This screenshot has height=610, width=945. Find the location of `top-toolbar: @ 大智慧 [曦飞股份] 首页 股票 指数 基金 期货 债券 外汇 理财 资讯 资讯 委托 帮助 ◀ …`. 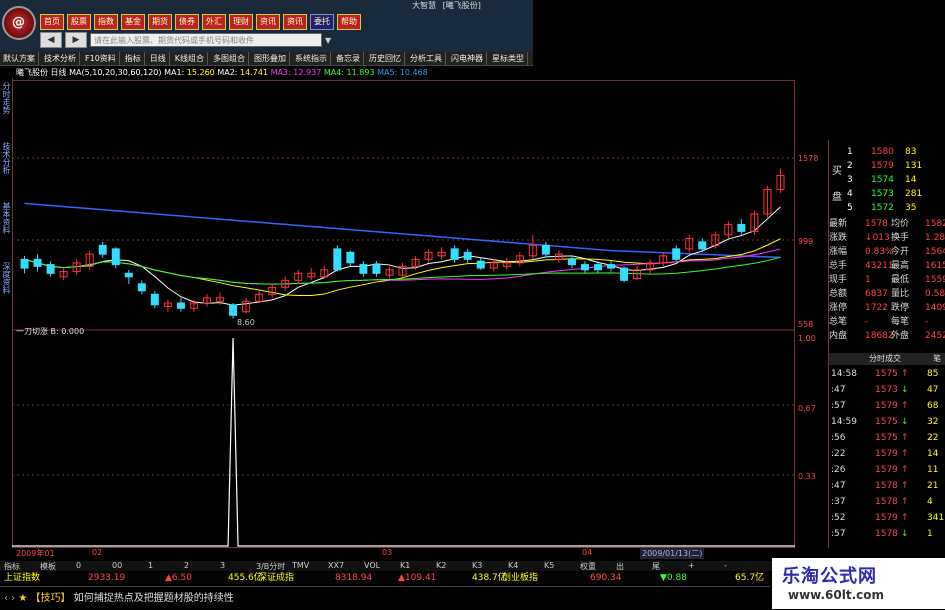

top-toolbar: @ 大智慧 [曦飞股份] 首页 股票 指数 基金 期货 债券 外汇 理财 资讯 资讯 委托 帮助 ◀ … is located at coordinates (266, 26).